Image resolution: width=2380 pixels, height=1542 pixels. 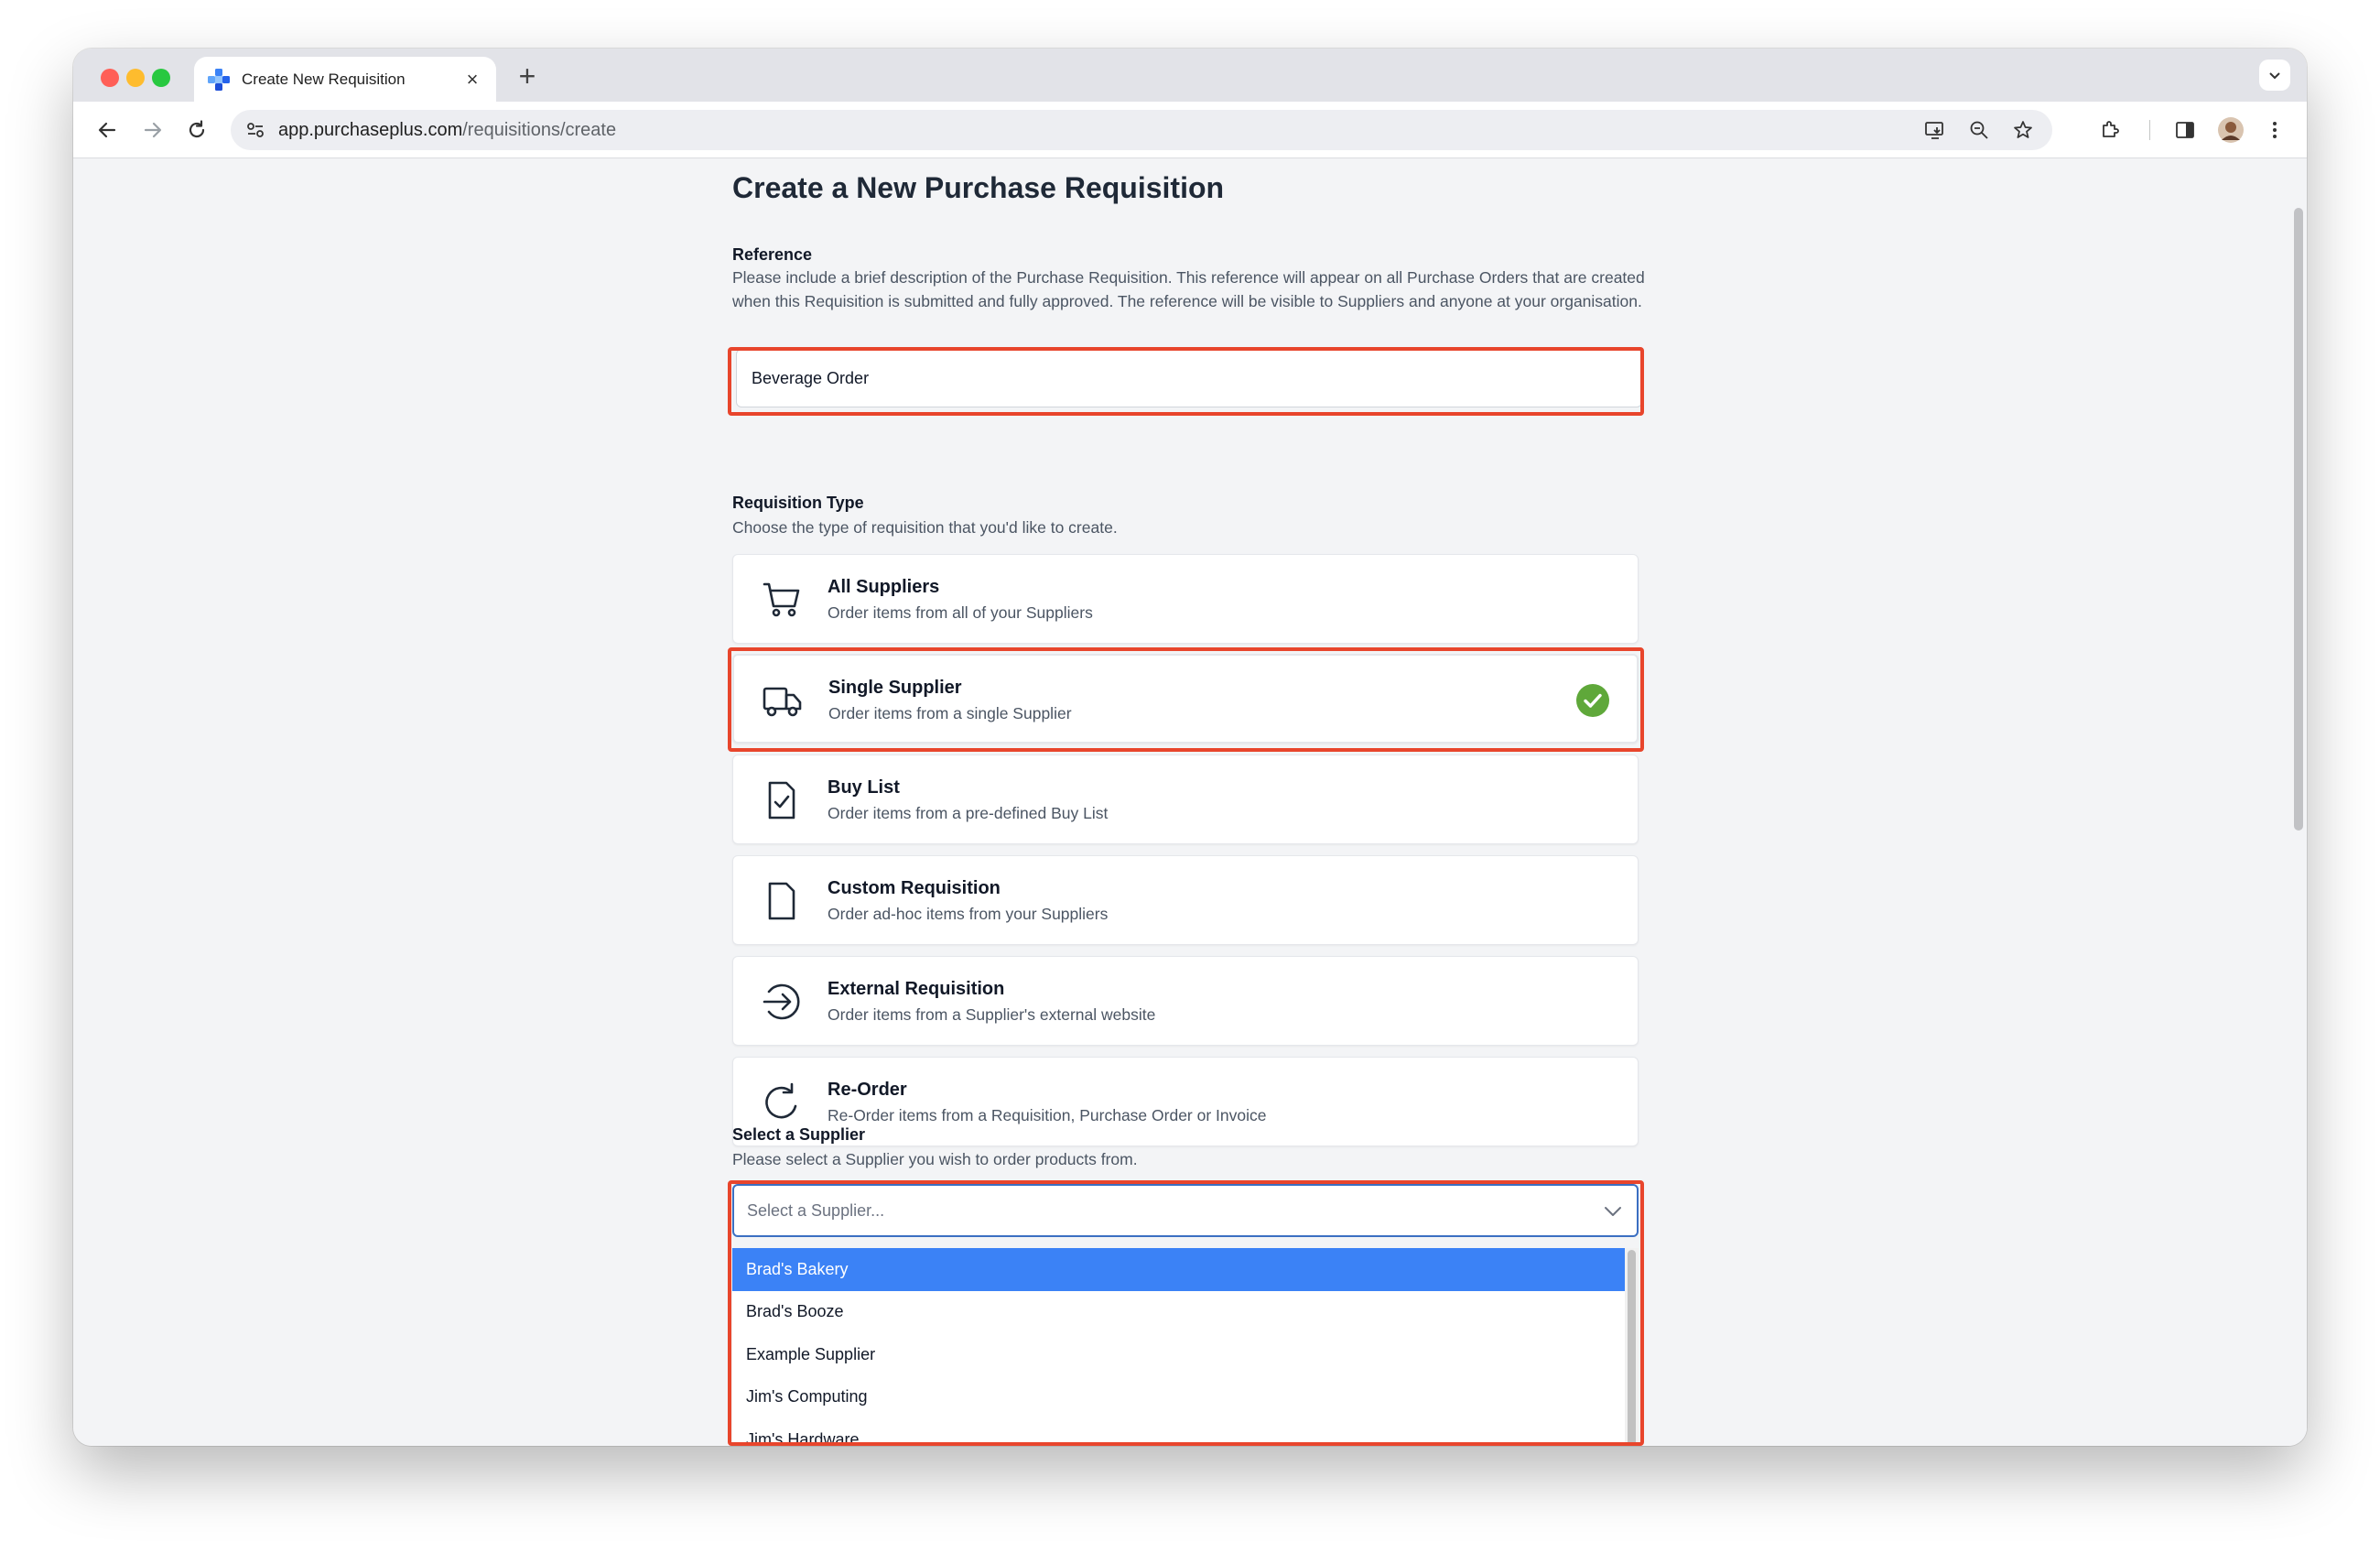 I want to click on browser-tab-active: Create New Requisition ×, so click(x=345, y=79).